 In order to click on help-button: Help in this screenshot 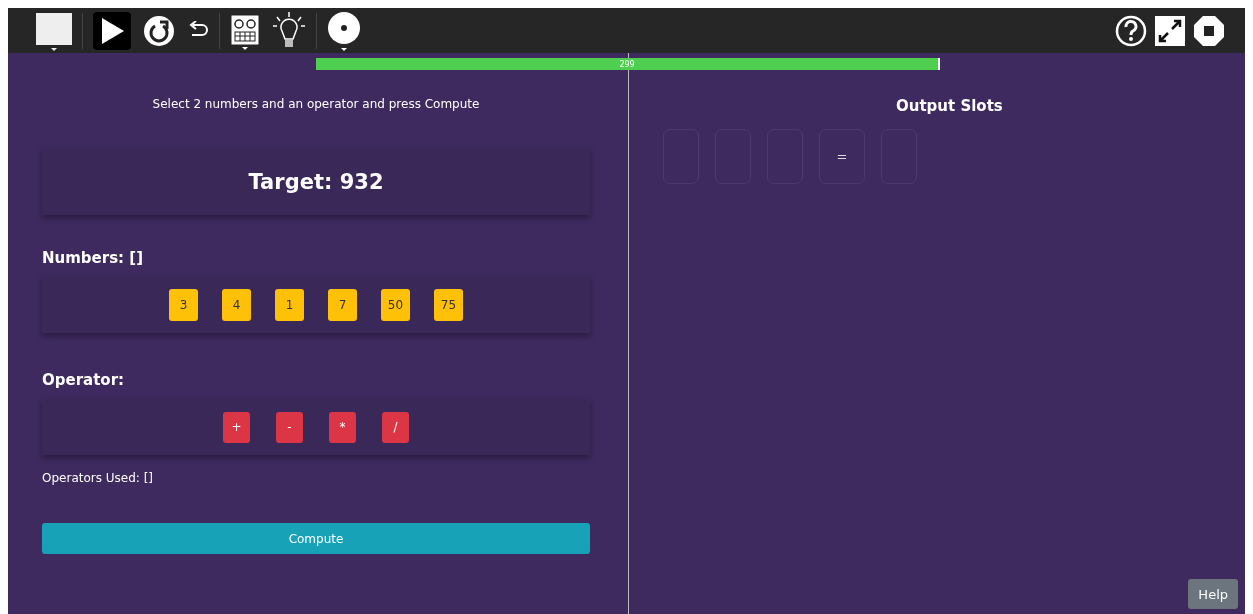, I will do `click(1213, 594)`.